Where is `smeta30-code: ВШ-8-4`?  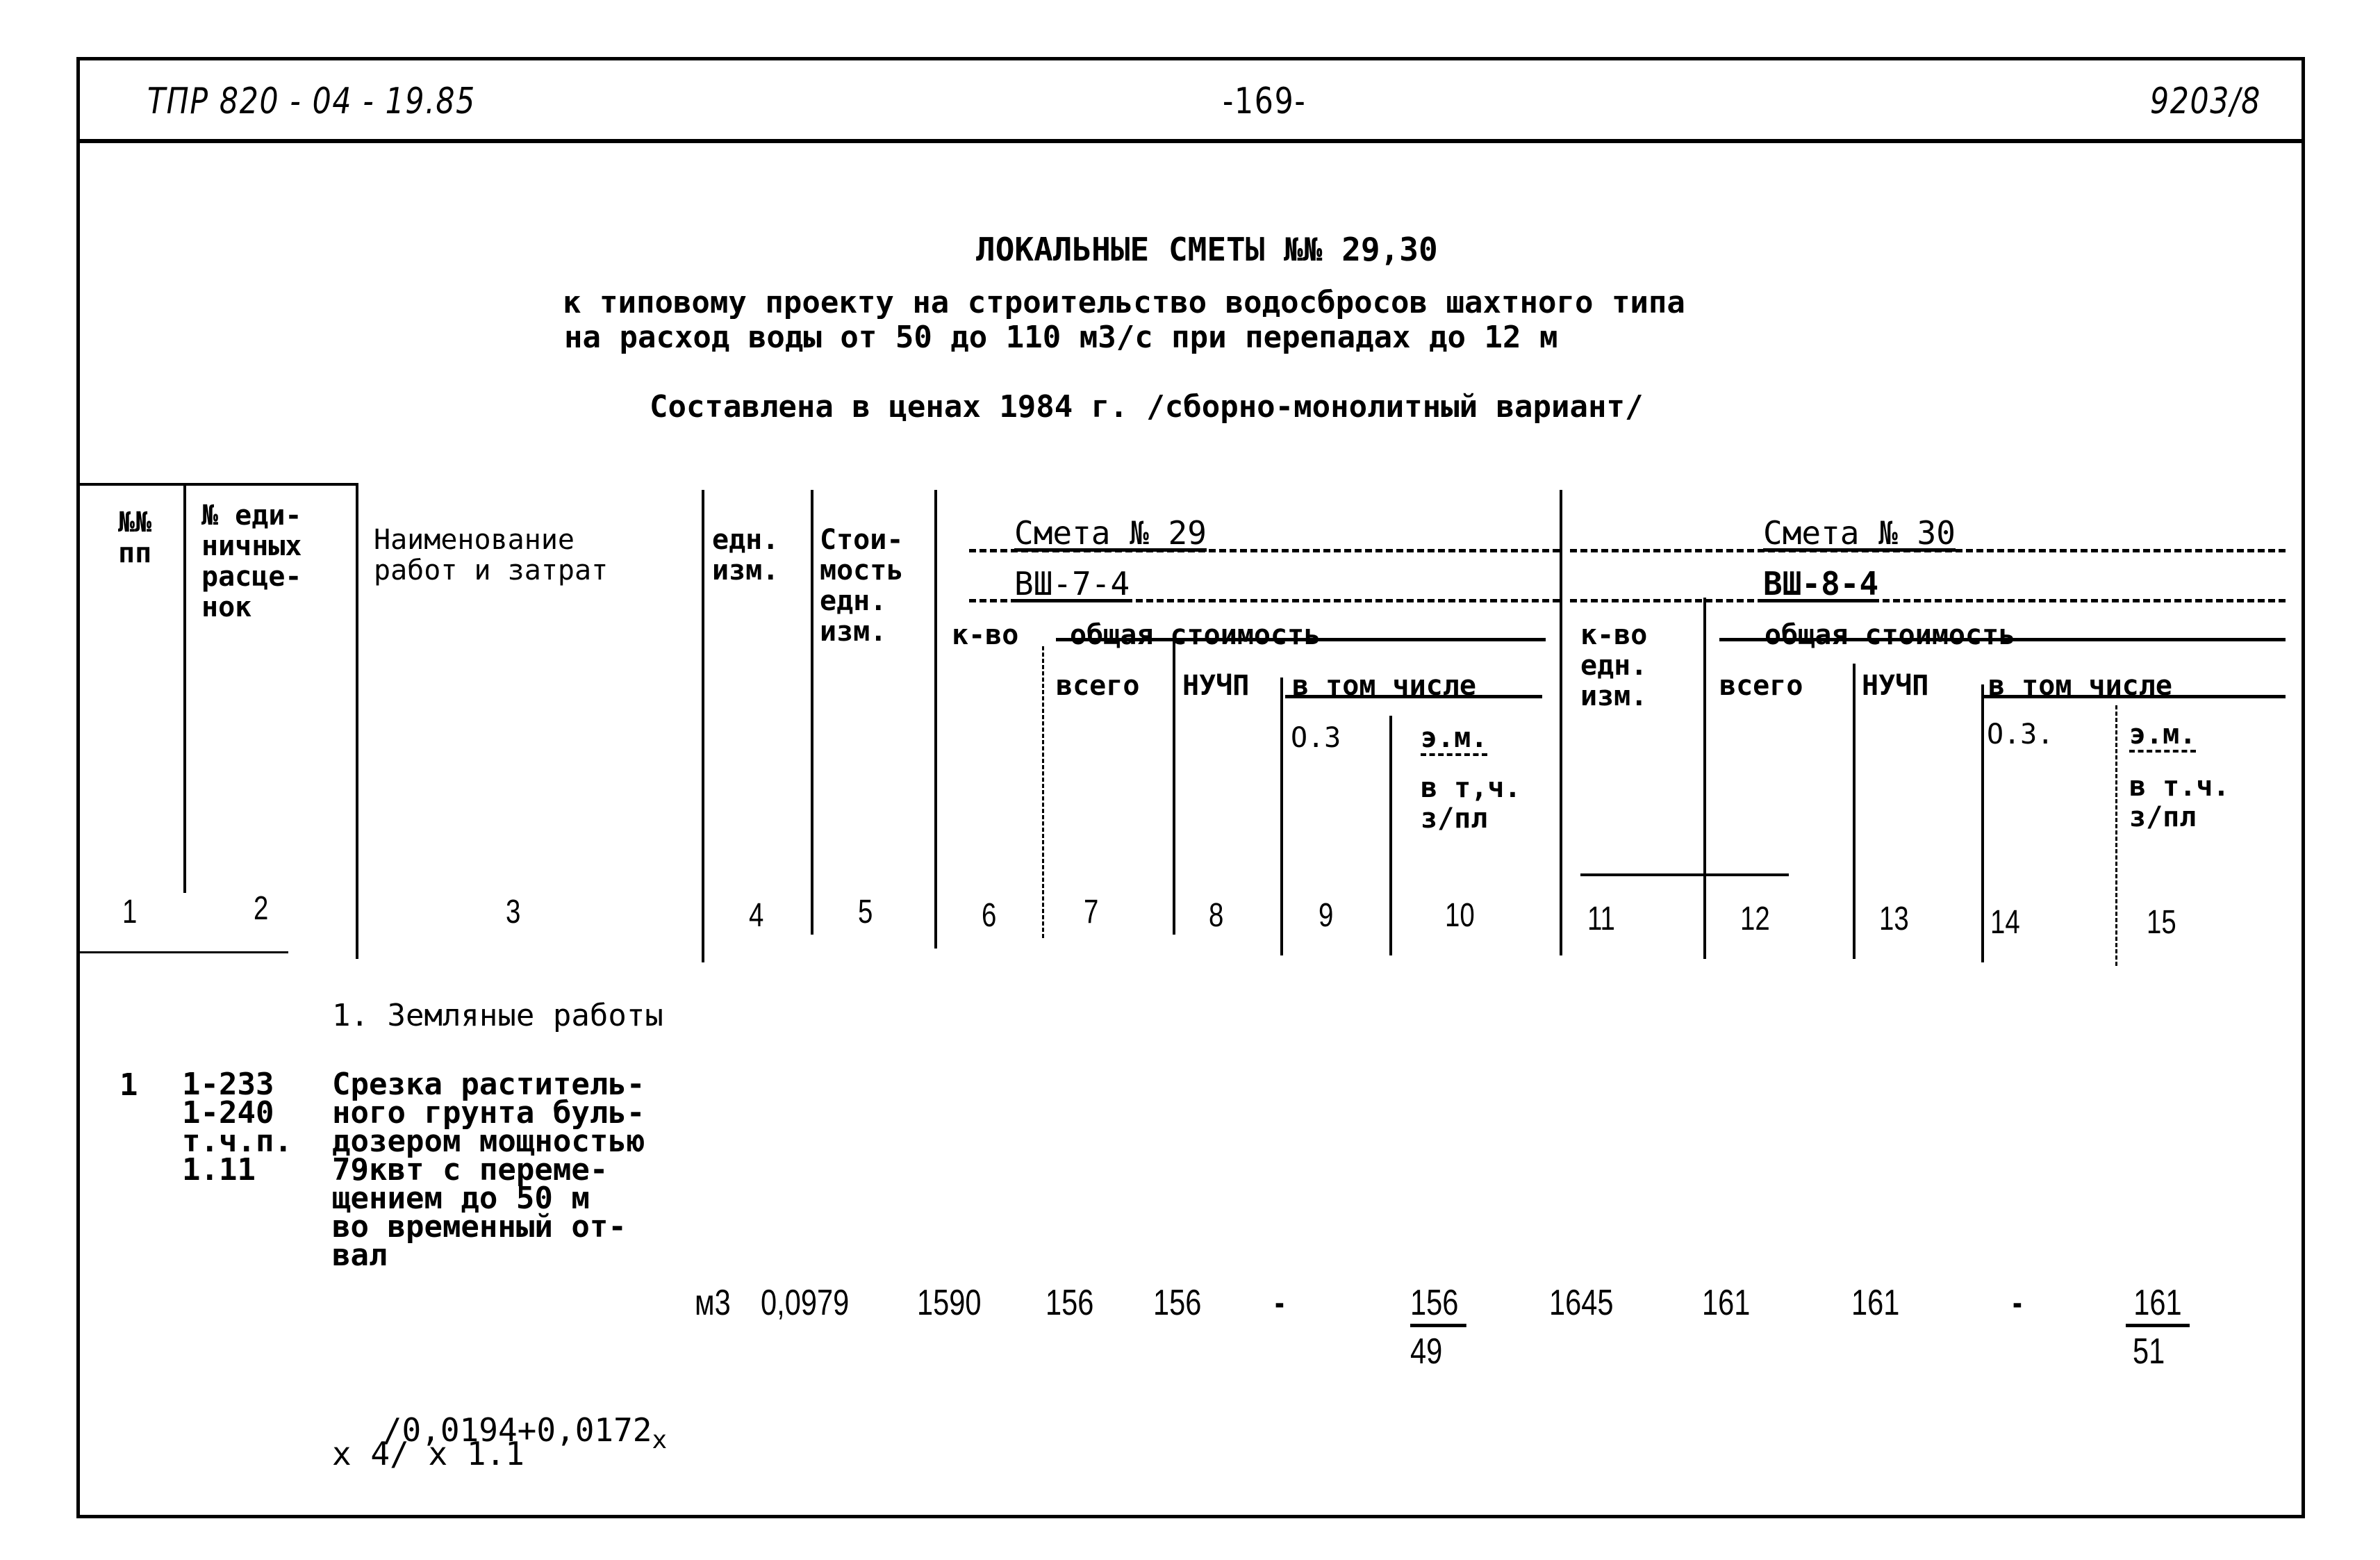 smeta30-code: ВШ-8-4 is located at coordinates (1821, 583).